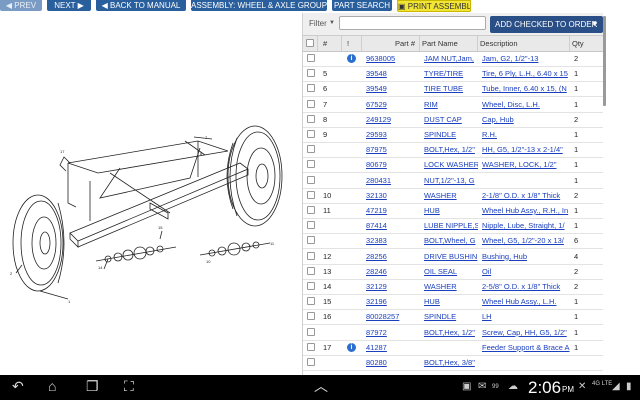 The height and width of the screenshot is (400, 640). I want to click on cell-name: DUST CAP, so click(451, 119).